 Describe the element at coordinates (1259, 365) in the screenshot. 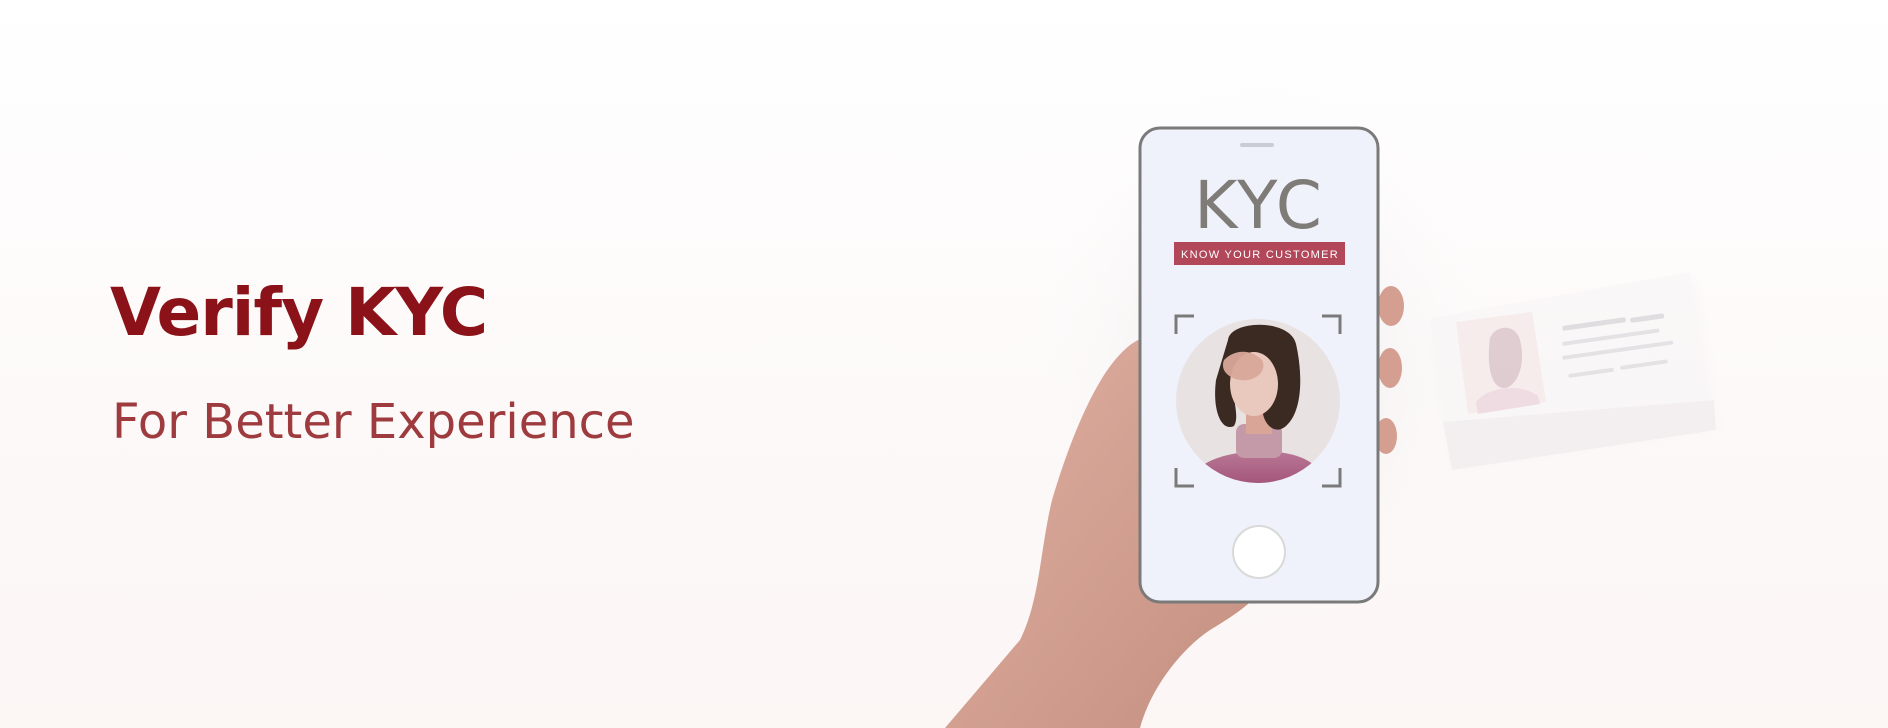

I see `phone-illustration: KYC KNOW YOUR CUSTOMER` at that location.